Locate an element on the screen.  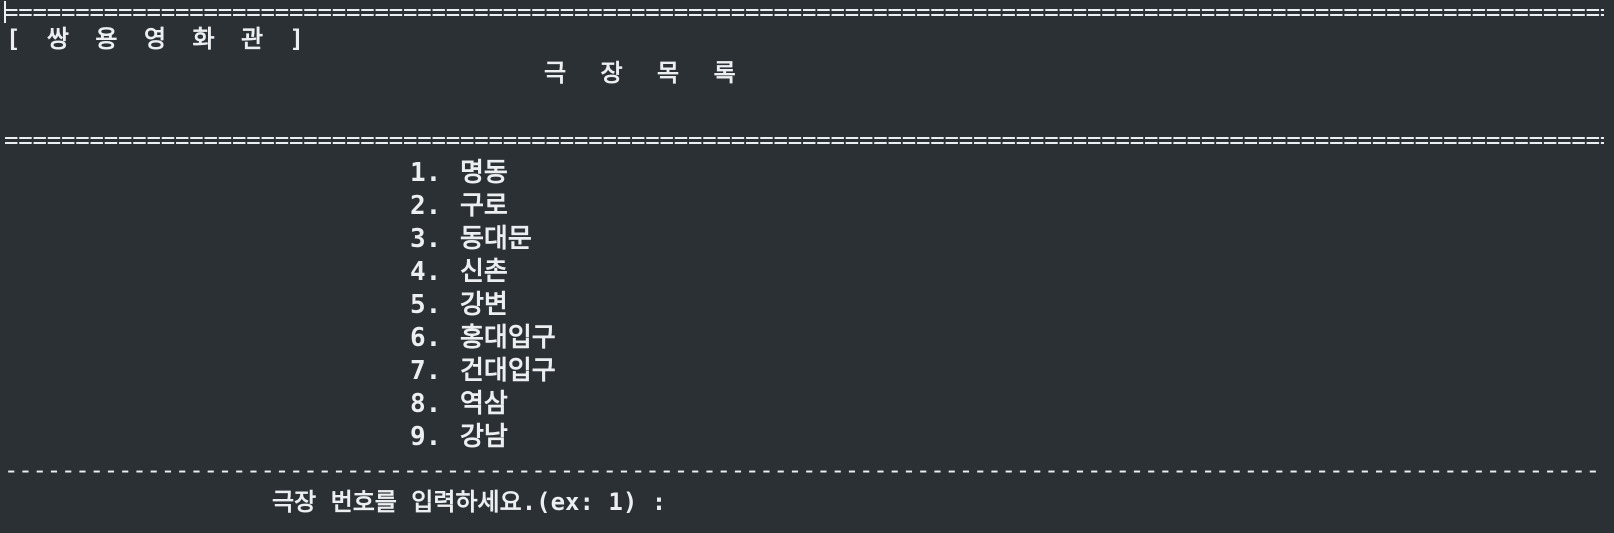
theater-item-number: 2. is located at coordinates (426, 206).